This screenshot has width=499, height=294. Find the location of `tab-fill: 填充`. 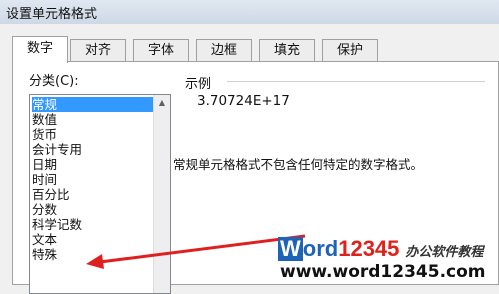

tab-fill: 填充 is located at coordinates (287, 50).